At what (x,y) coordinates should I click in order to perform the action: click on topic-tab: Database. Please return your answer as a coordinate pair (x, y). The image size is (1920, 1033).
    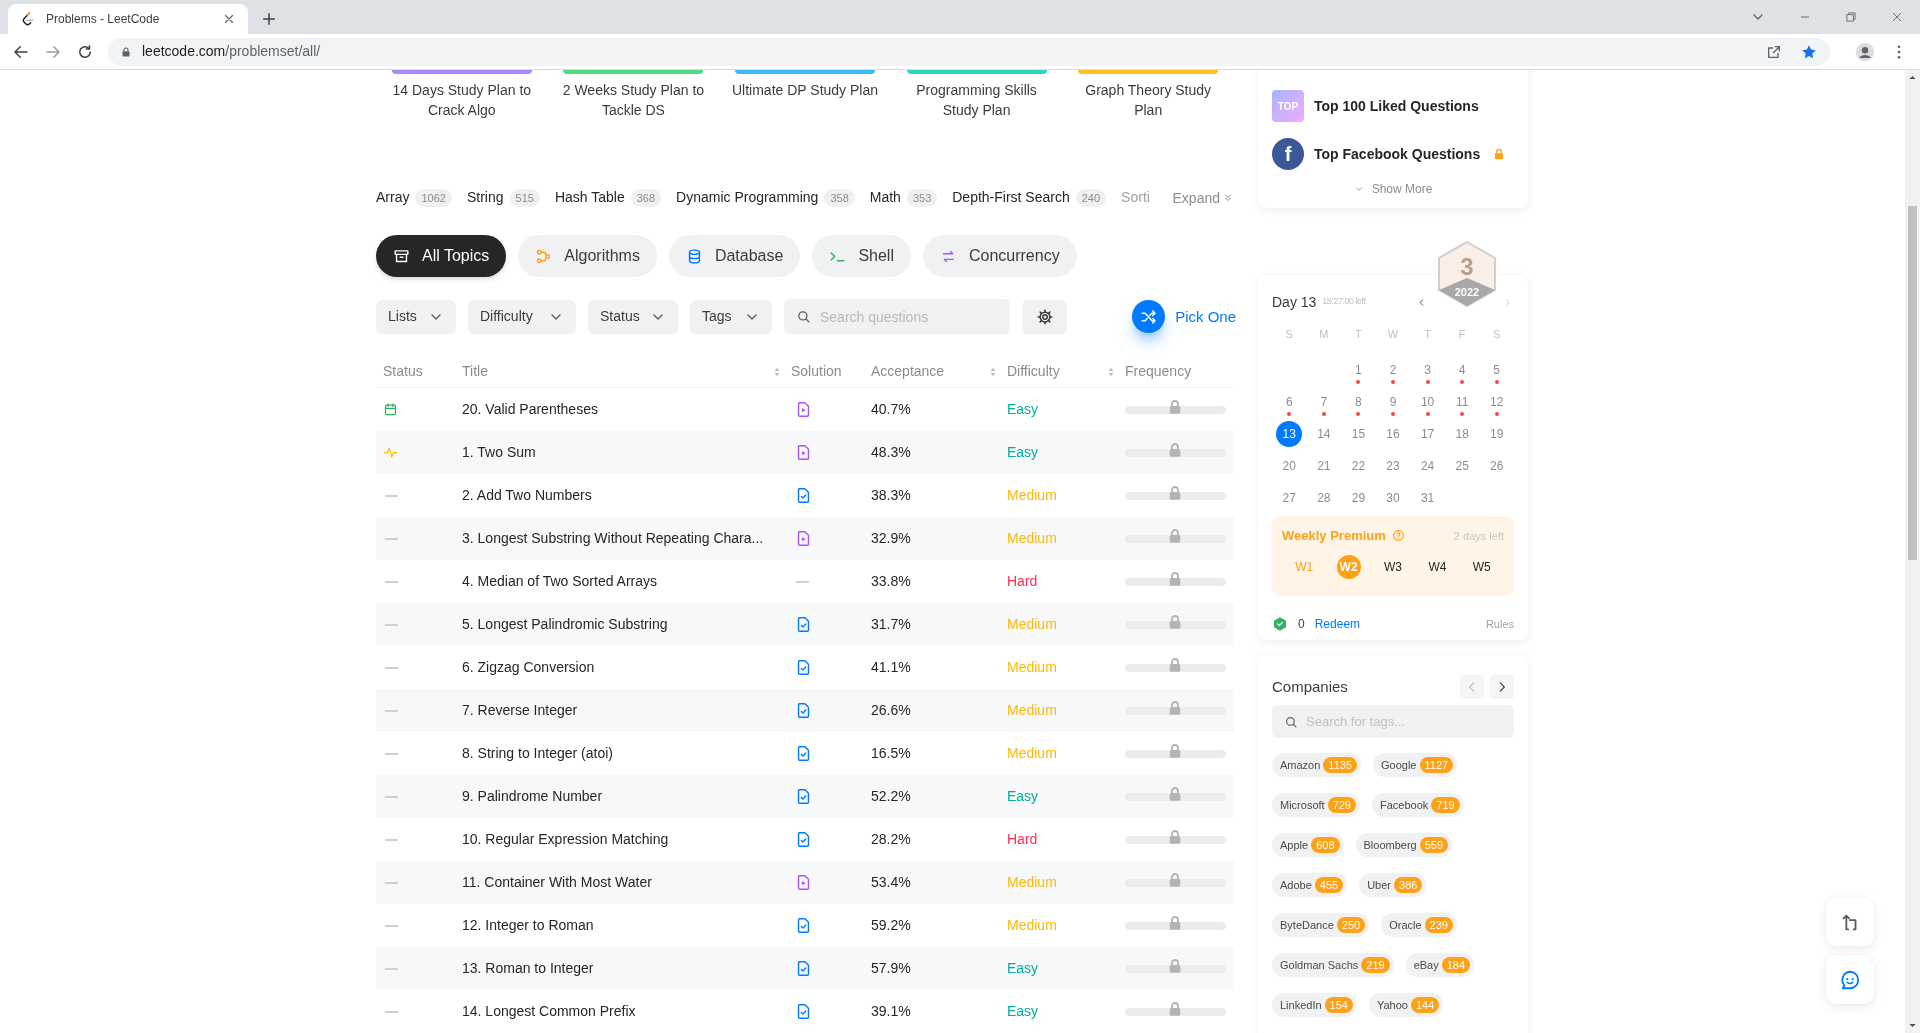
    Looking at the image, I should click on (734, 256).